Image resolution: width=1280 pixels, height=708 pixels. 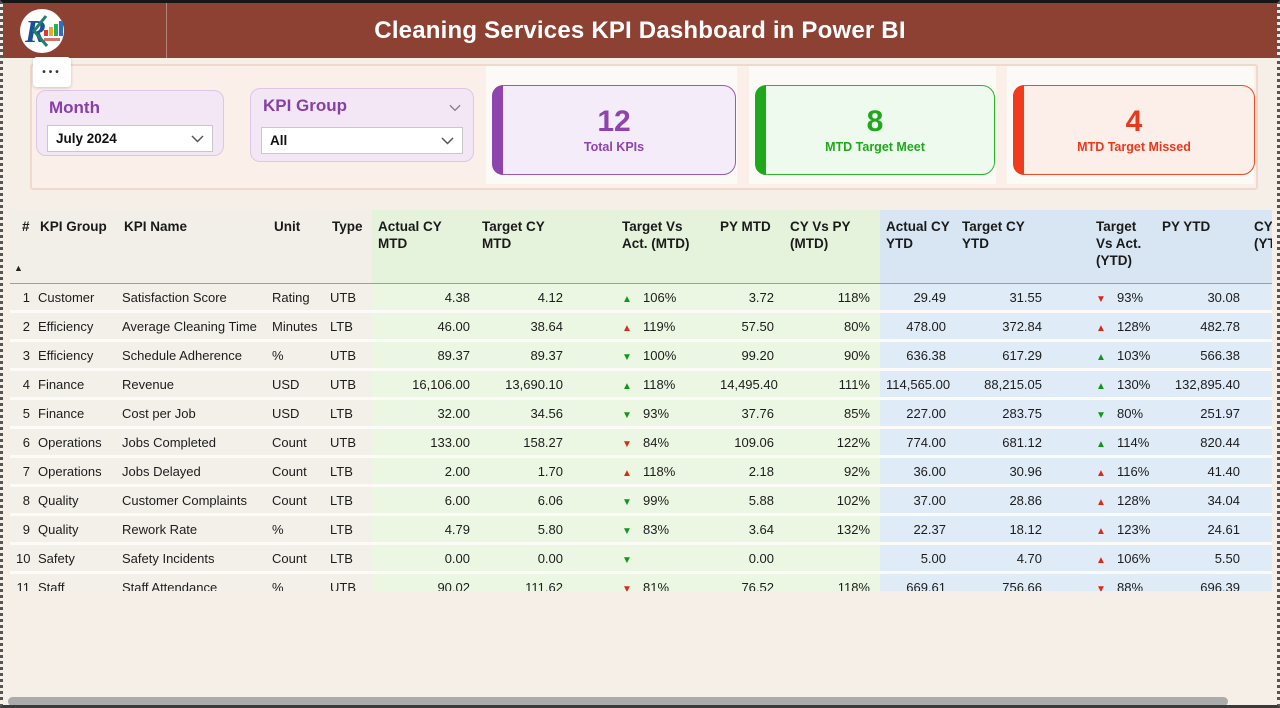 I want to click on cell-target_ytd: 681.12, so click(x=1004, y=443).